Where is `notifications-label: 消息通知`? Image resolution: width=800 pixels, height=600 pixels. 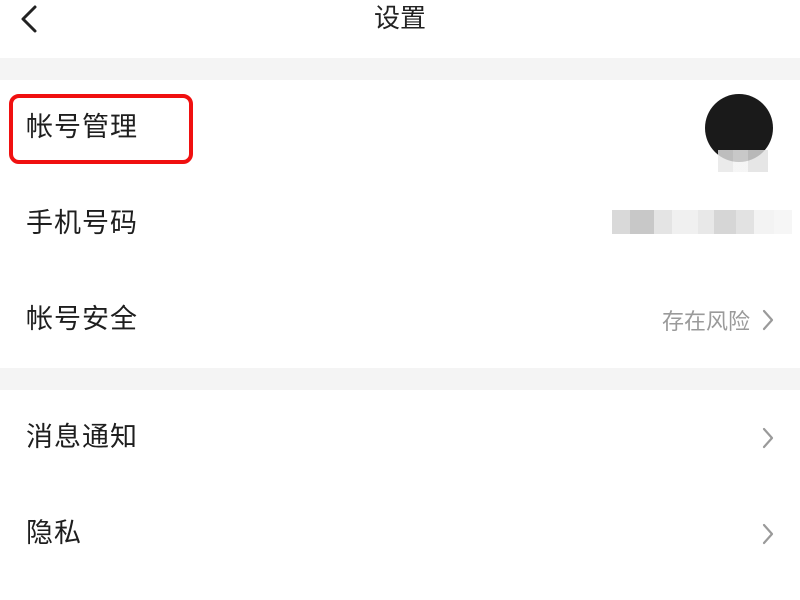
notifications-label: 消息通知 is located at coordinates (82, 437).